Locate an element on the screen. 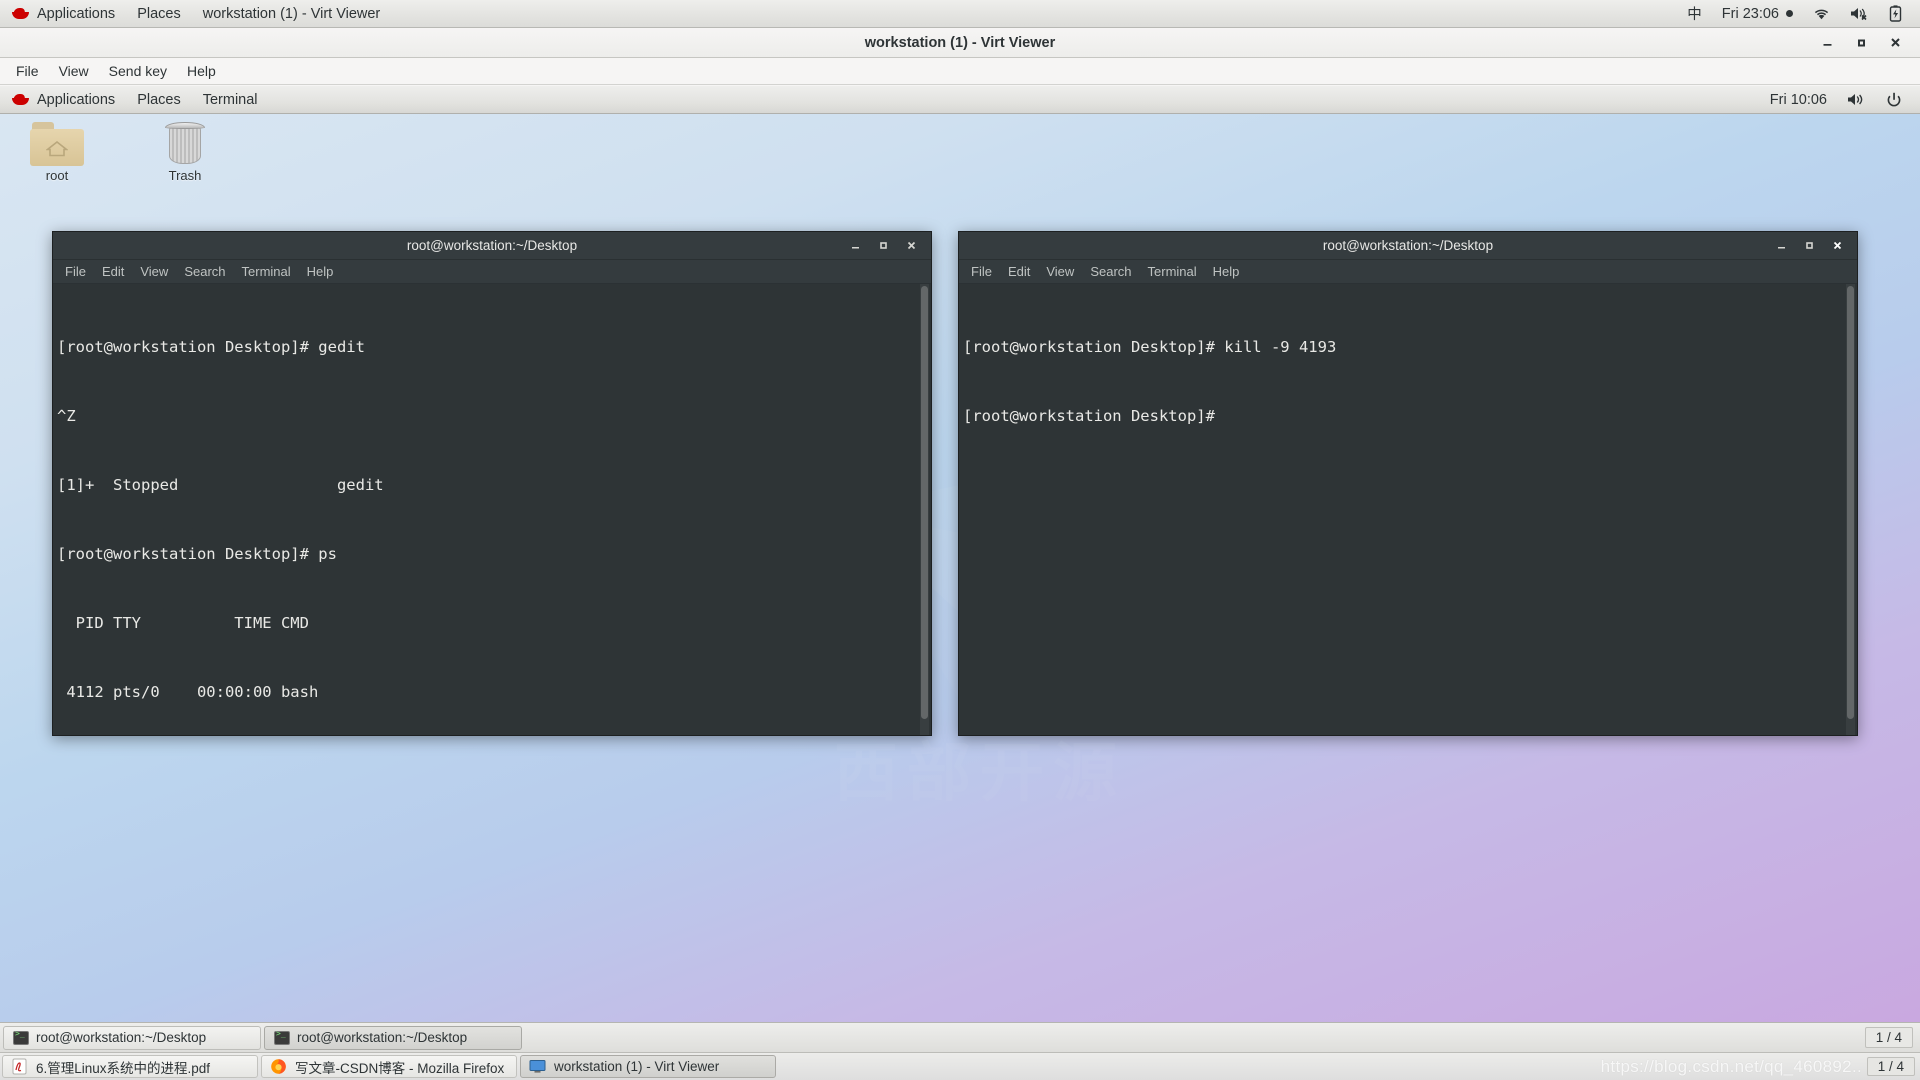  host-applications-label: Applications is located at coordinates (76, 13).